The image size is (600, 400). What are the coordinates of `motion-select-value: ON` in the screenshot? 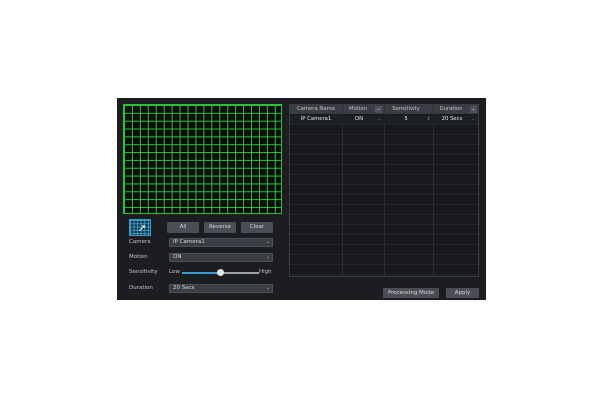 It's located at (177, 257).